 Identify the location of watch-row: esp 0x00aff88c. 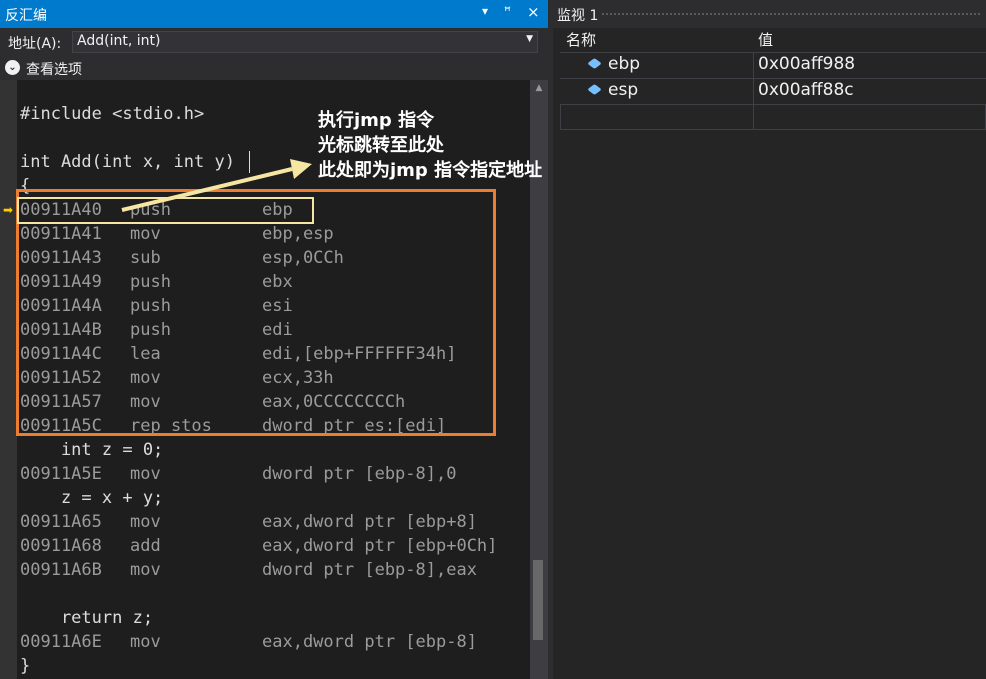
(773, 91).